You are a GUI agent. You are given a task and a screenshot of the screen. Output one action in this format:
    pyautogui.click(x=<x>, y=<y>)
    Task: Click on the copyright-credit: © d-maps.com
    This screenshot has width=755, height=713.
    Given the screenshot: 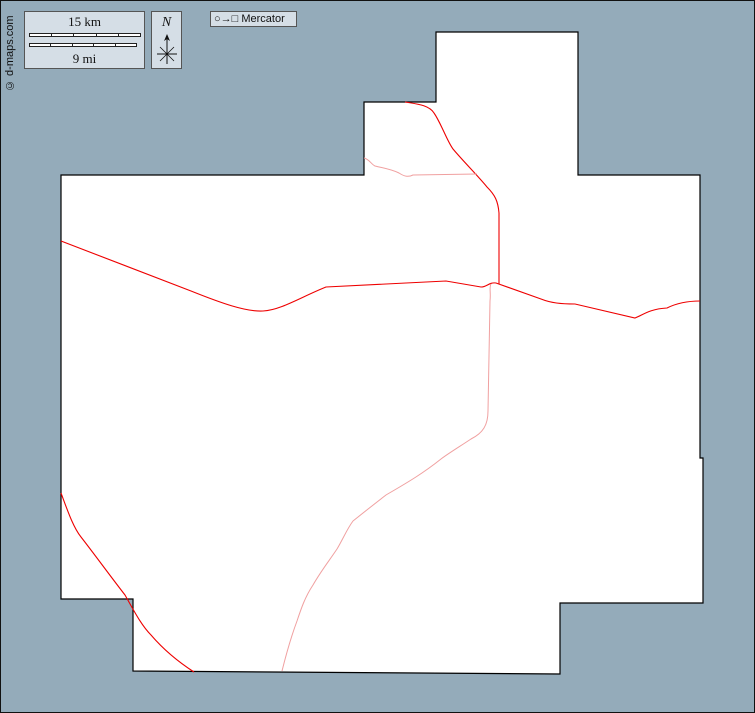 What is the action you would take?
    pyautogui.click(x=10, y=53)
    